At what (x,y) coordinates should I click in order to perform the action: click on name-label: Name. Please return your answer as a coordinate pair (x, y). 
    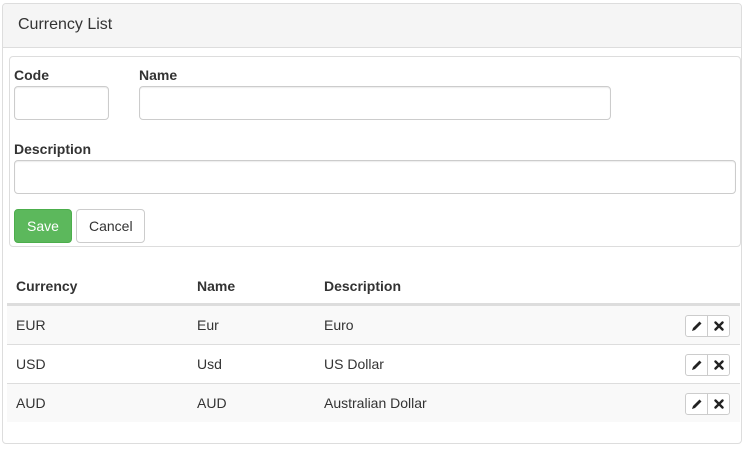
    Looking at the image, I should click on (158, 75).